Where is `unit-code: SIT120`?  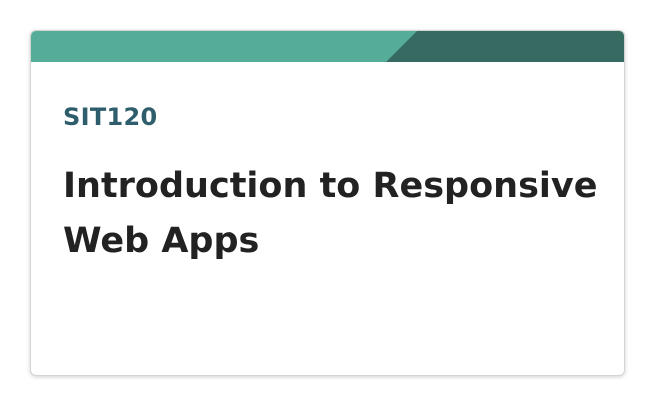
unit-code: SIT120 is located at coordinates (110, 117).